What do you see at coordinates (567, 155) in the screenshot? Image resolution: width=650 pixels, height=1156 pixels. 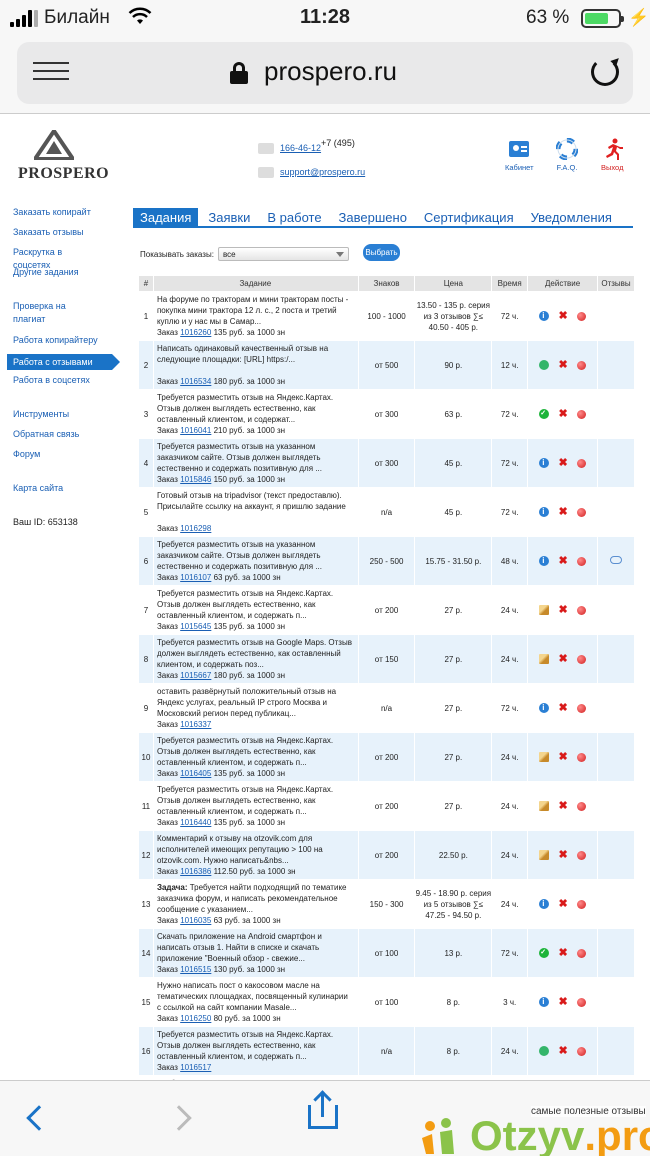 I see `faq-link: F.A.Q.` at bounding box center [567, 155].